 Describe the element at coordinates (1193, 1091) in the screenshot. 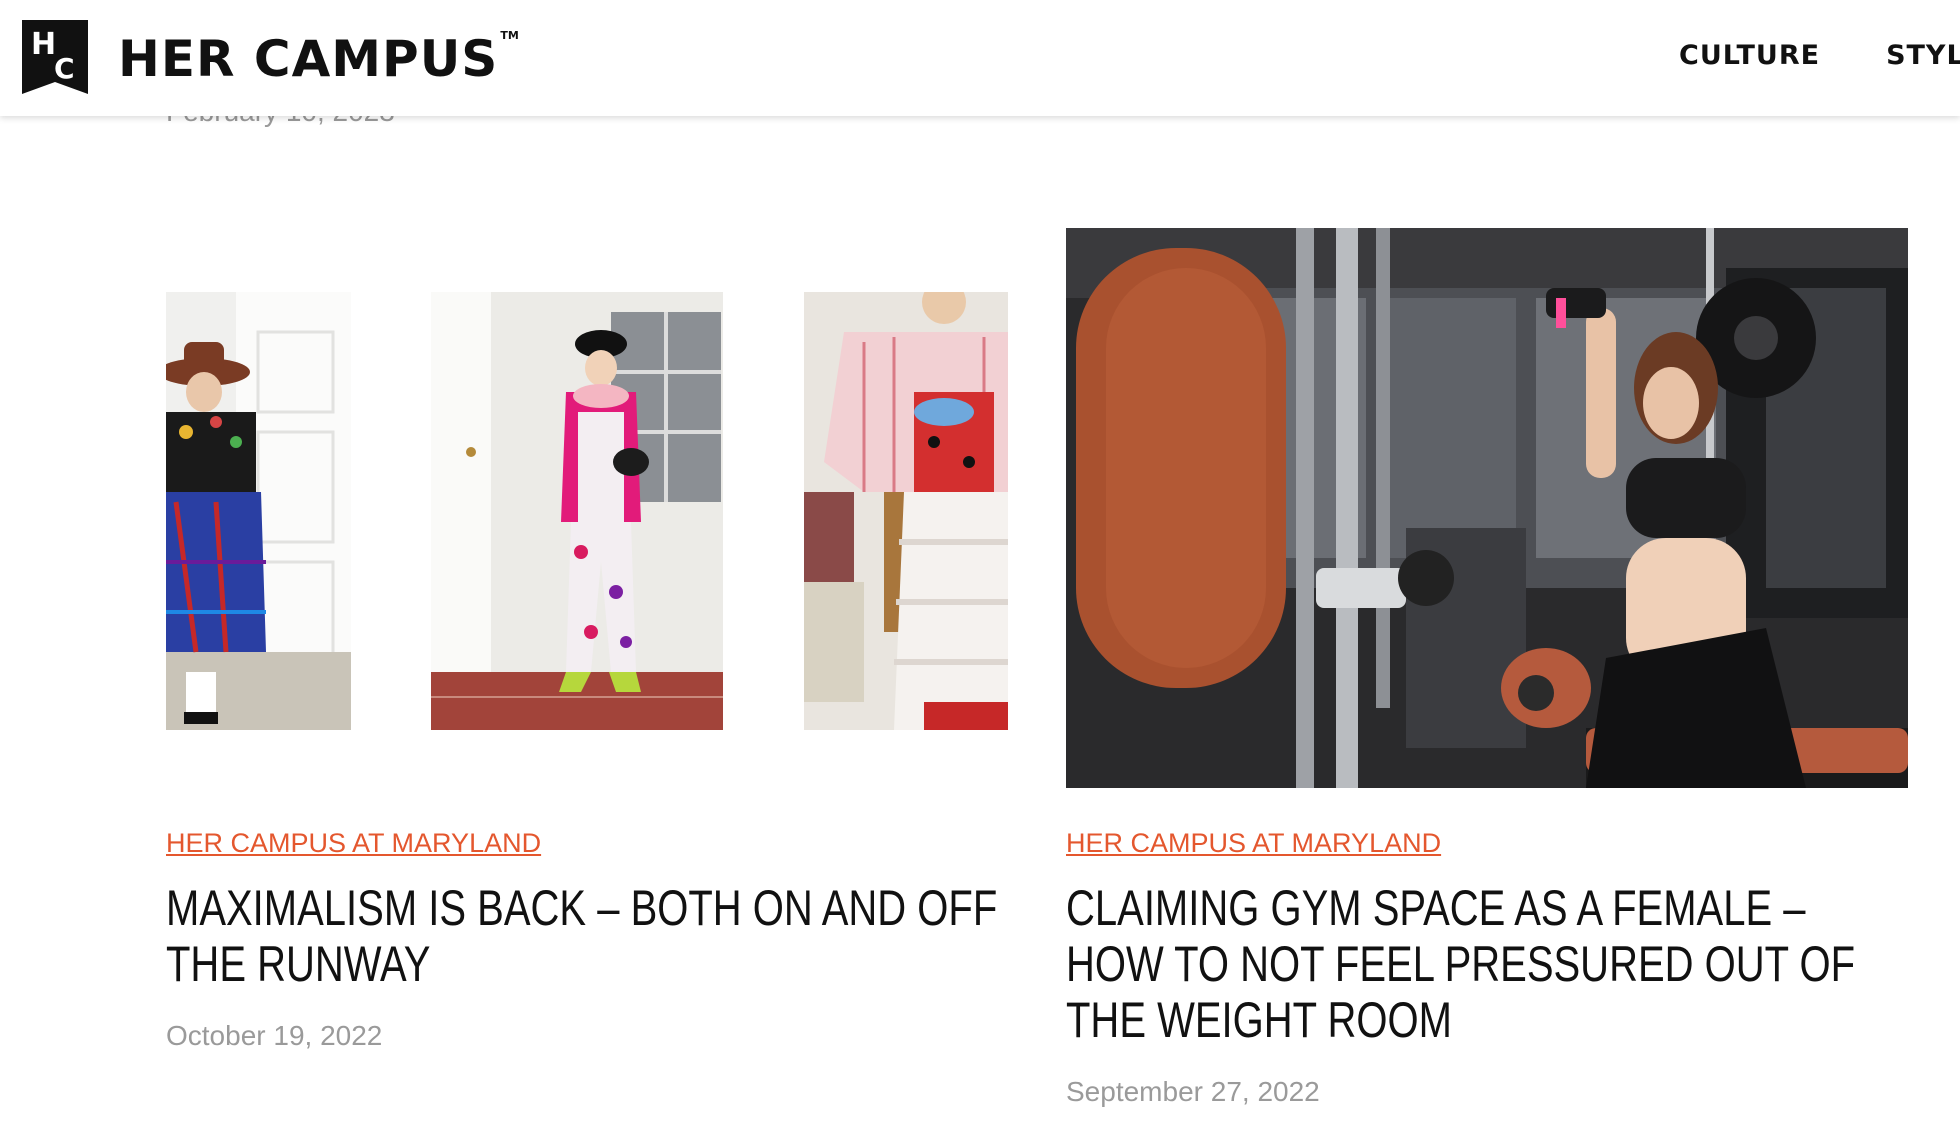

I see `article-date: September 27, 2022` at that location.